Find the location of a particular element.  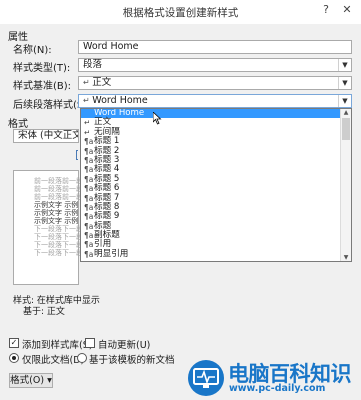

dropdown-option: ¶a 标题 6 is located at coordinates (216, 188).